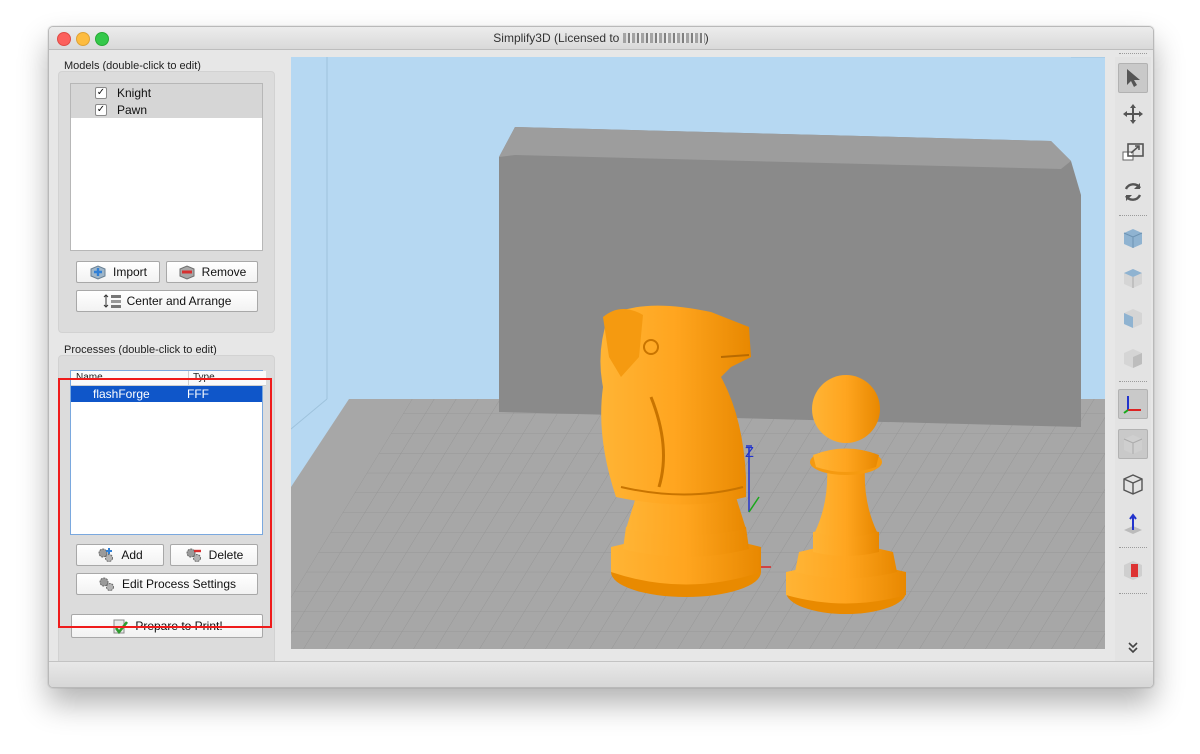 This screenshot has height=754, width=1200. What do you see at coordinates (101, 93) in the screenshot?
I see `knight-checkbox: ✓` at bounding box center [101, 93].